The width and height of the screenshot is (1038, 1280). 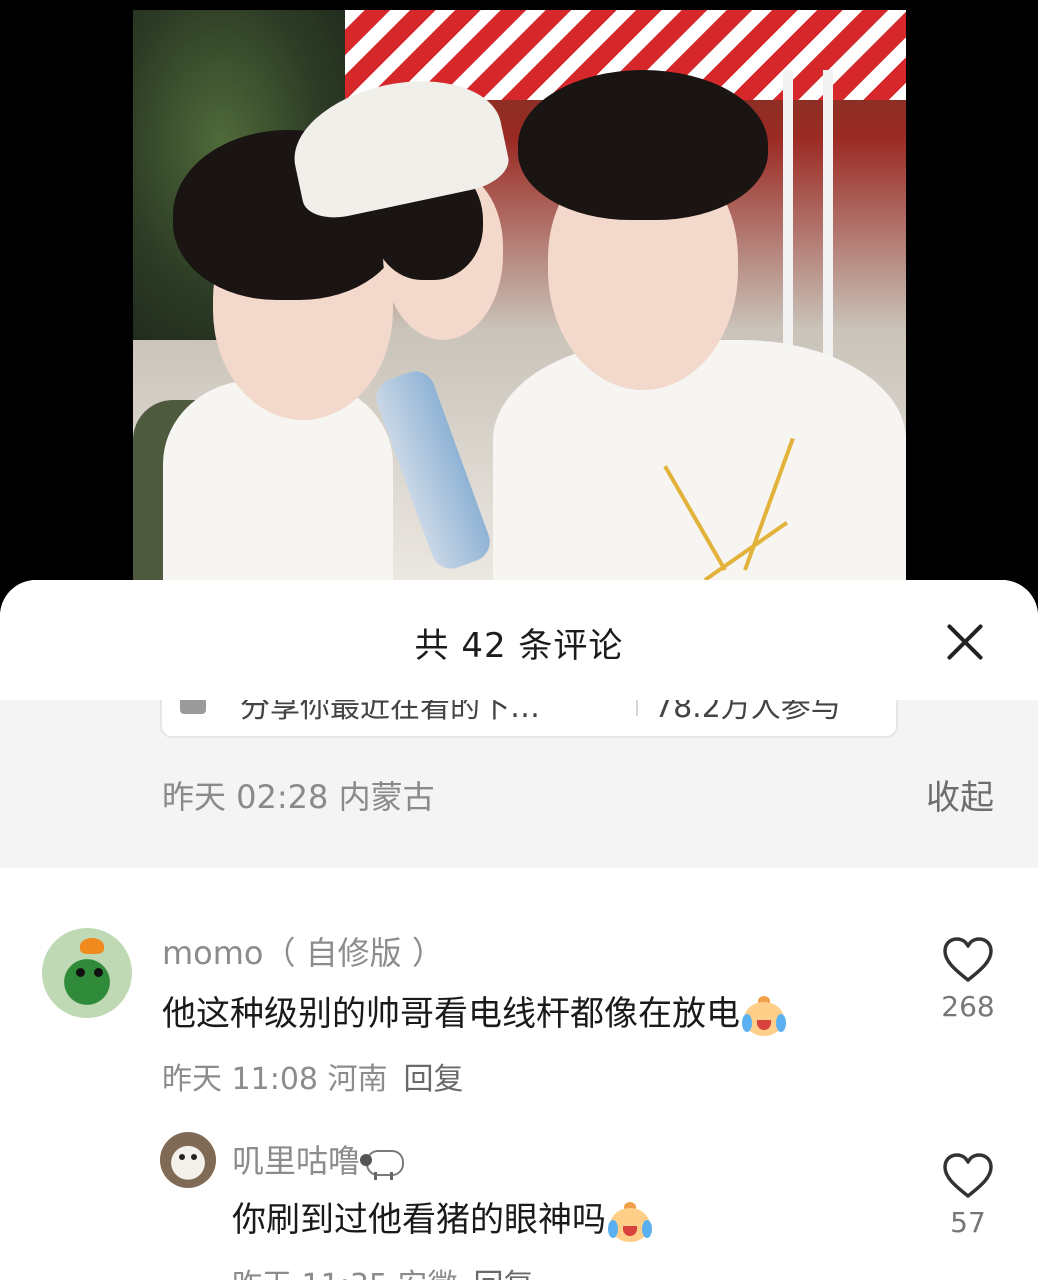 I want to click on post-meta: 昨天 02:28 内蒙古, so click(x=298, y=797).